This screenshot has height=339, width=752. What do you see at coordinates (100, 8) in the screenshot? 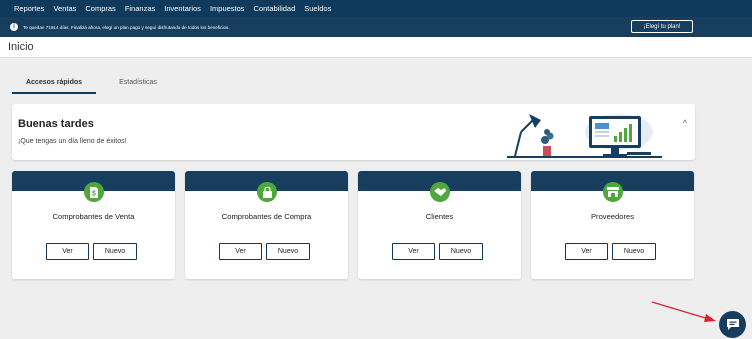
I see `nav-item-compras: Compras` at bounding box center [100, 8].